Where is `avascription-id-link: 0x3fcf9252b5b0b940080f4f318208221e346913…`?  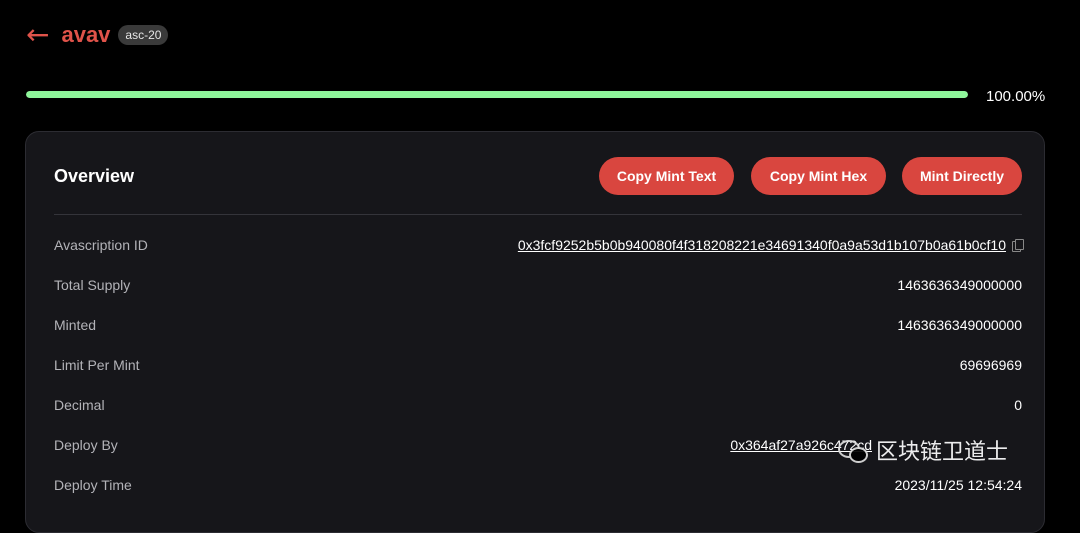
avascription-id-link: 0x3fcf9252b5b0b940080f4f318208221e346913… is located at coordinates (762, 245).